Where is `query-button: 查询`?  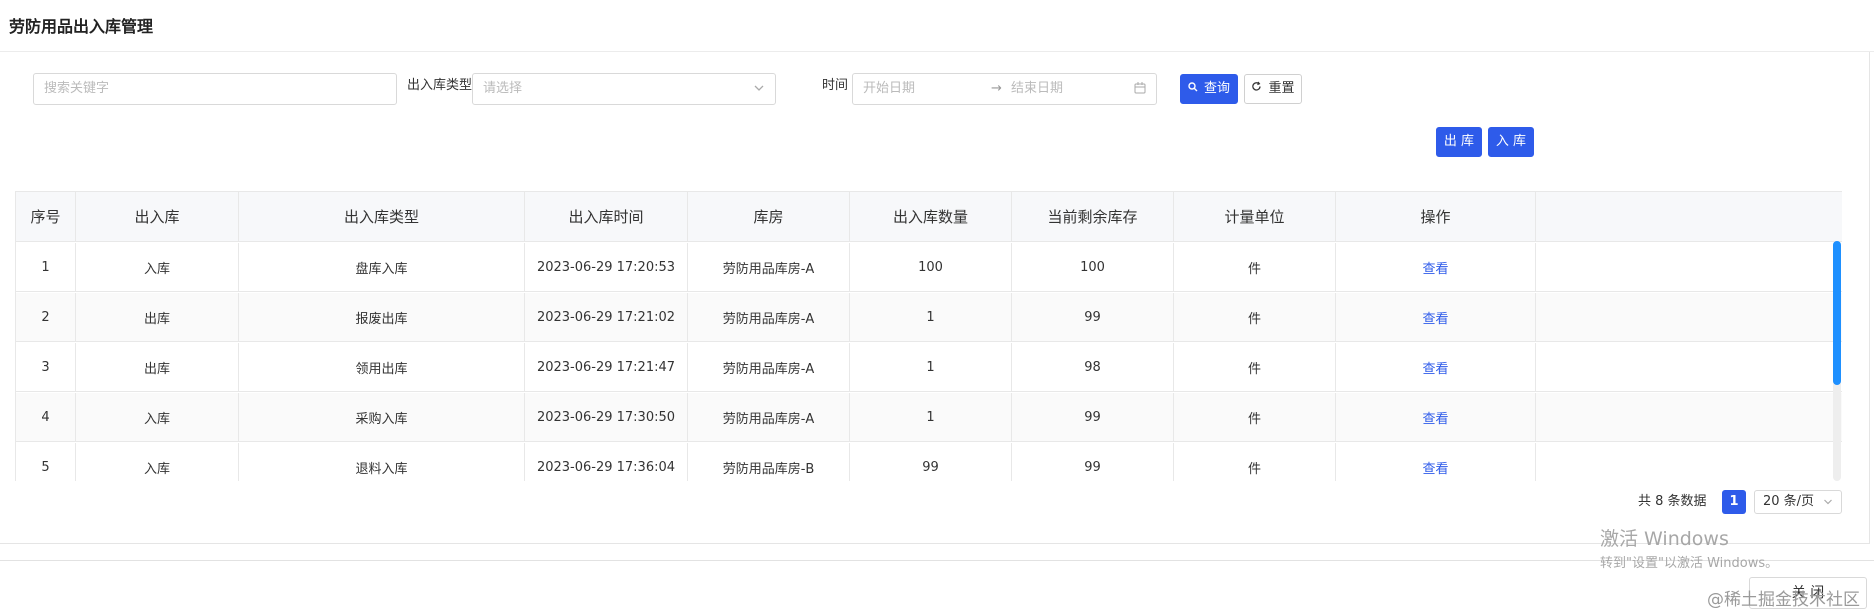
query-button: 查询 is located at coordinates (1209, 89).